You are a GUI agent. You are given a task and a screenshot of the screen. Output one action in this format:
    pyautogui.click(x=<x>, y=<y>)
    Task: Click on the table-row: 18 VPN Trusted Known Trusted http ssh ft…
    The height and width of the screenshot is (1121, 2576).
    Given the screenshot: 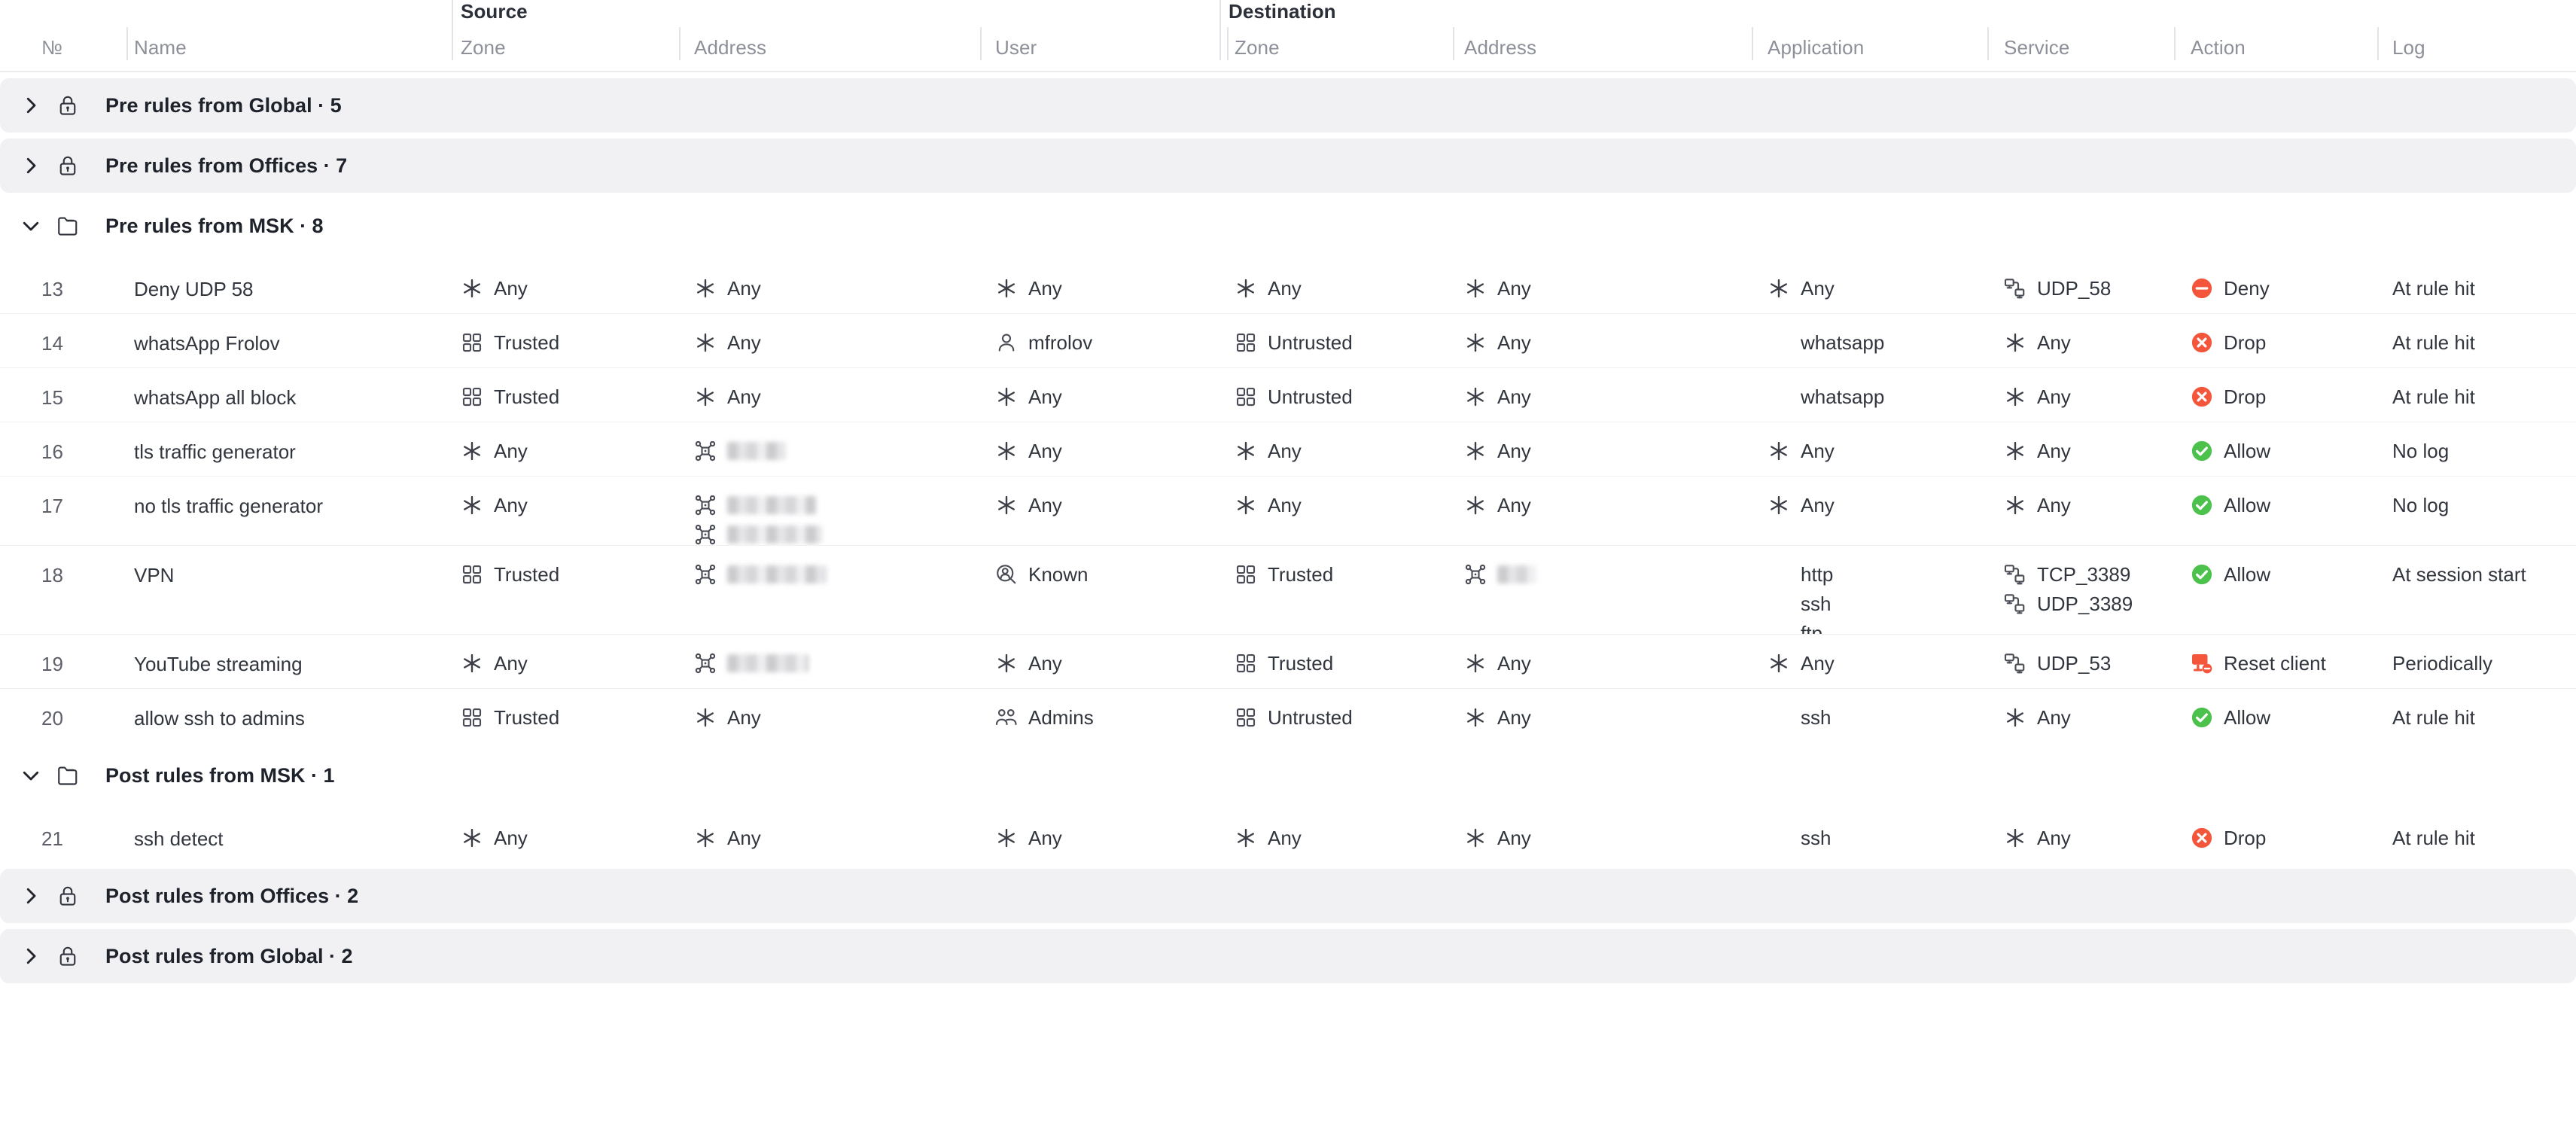 What is the action you would take?
    pyautogui.click(x=1288, y=594)
    